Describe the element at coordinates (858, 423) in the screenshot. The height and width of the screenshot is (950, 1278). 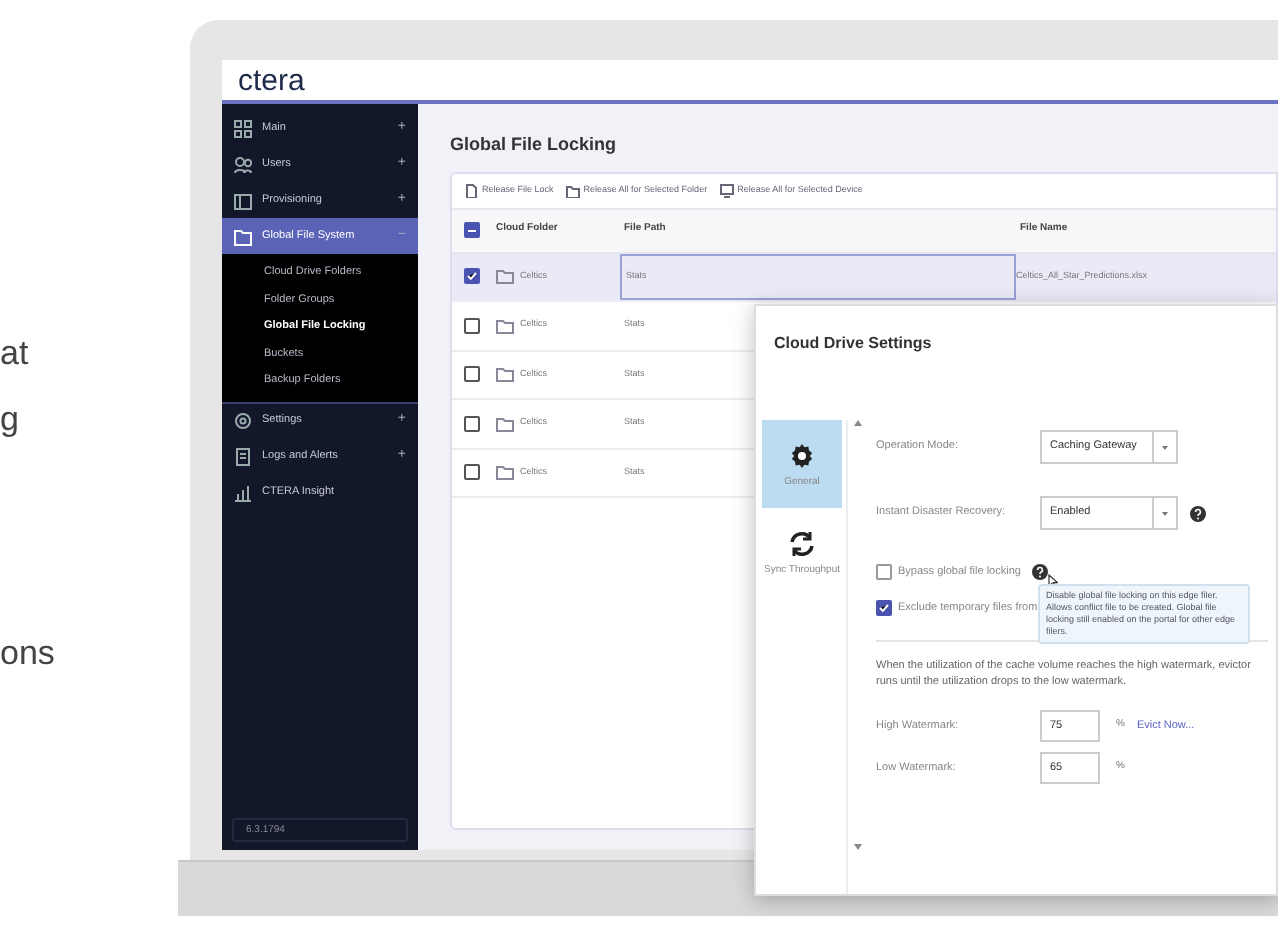
I see `scroll-up-icon` at that location.